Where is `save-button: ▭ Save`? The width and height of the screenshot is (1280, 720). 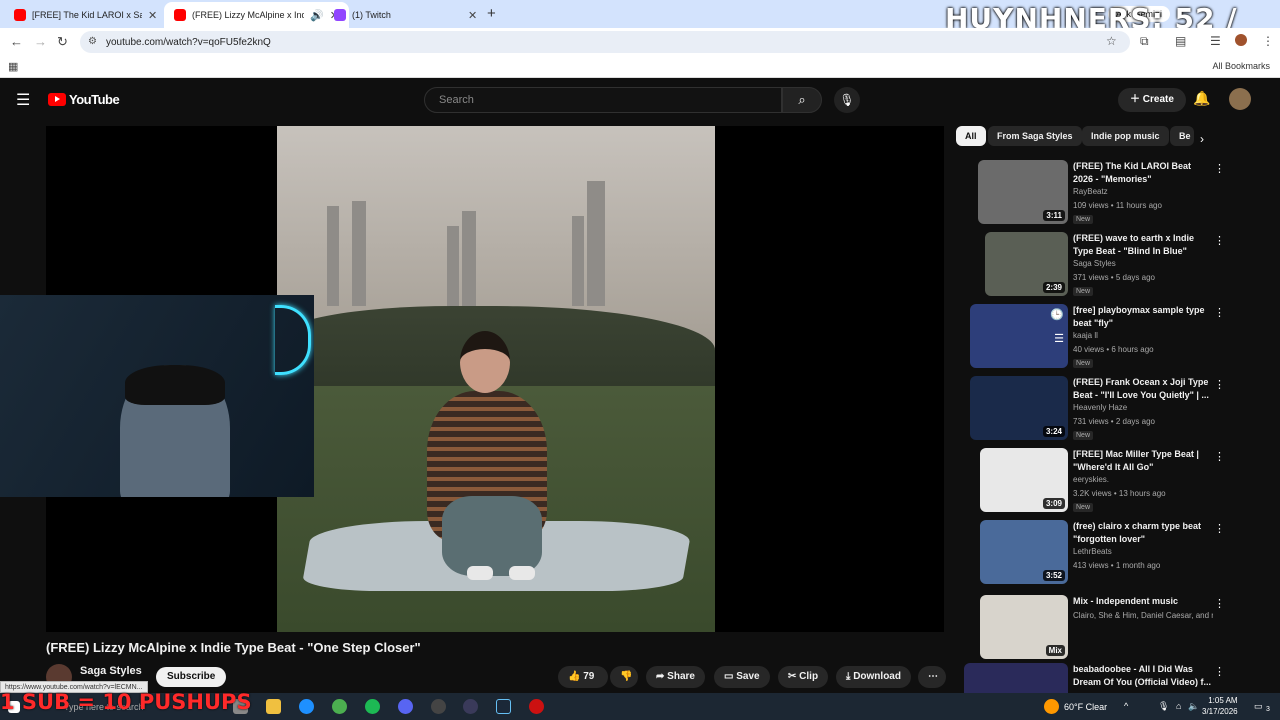 save-button: ▭ Save is located at coordinates (742, 677).